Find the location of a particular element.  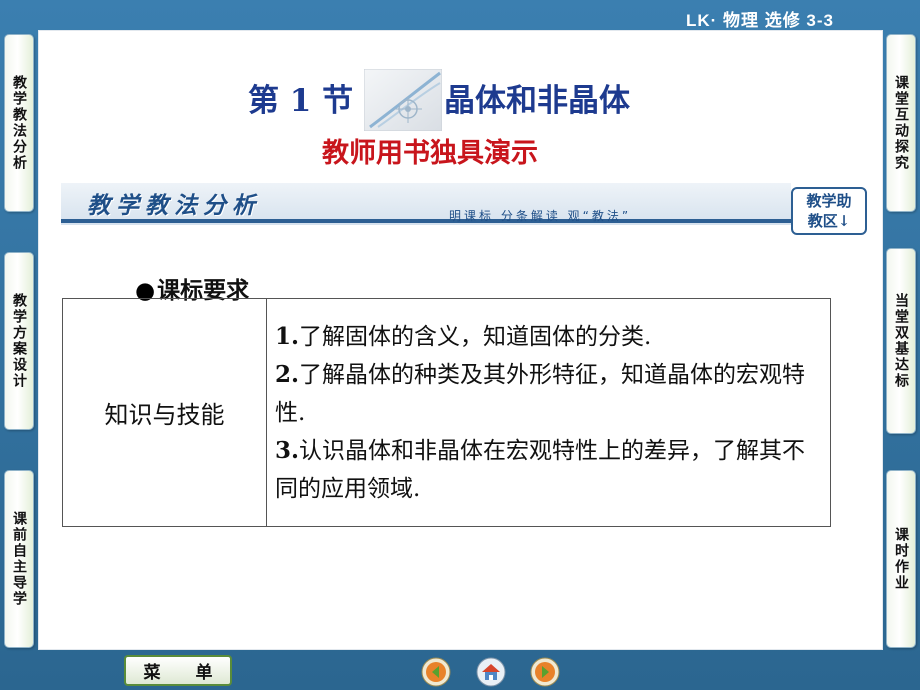

nav-tab-classroom-interaction: 课堂互动探究 is located at coordinates (901, 123).